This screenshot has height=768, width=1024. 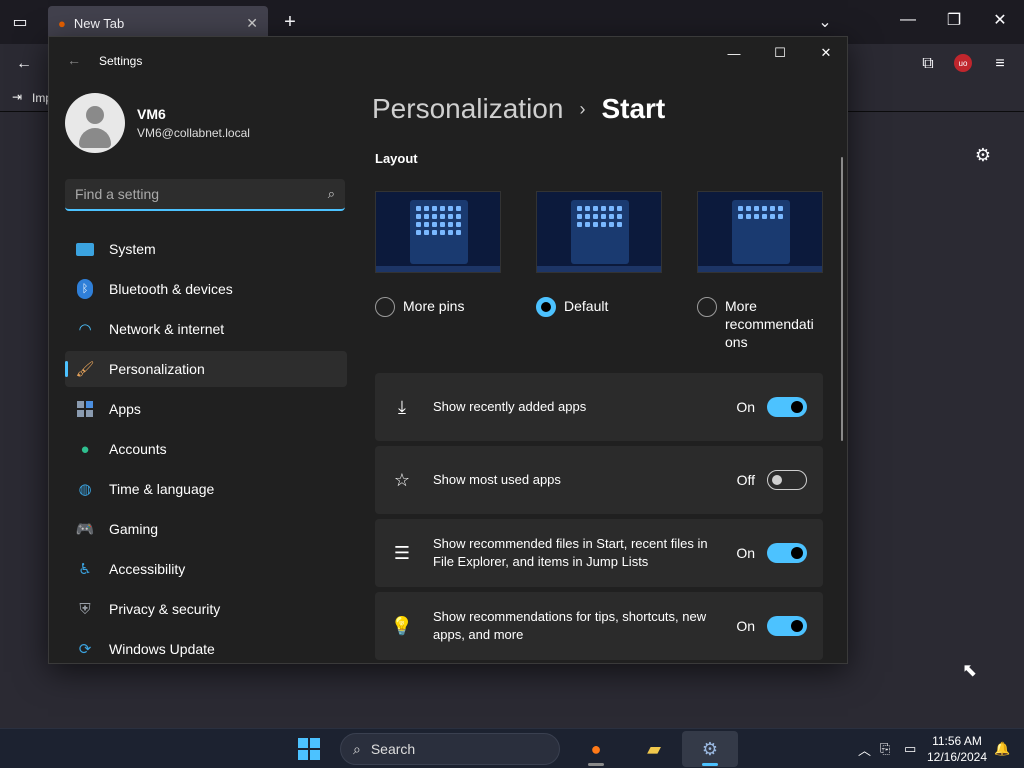 I want to click on wifi-icon: ◠, so click(x=85, y=329).